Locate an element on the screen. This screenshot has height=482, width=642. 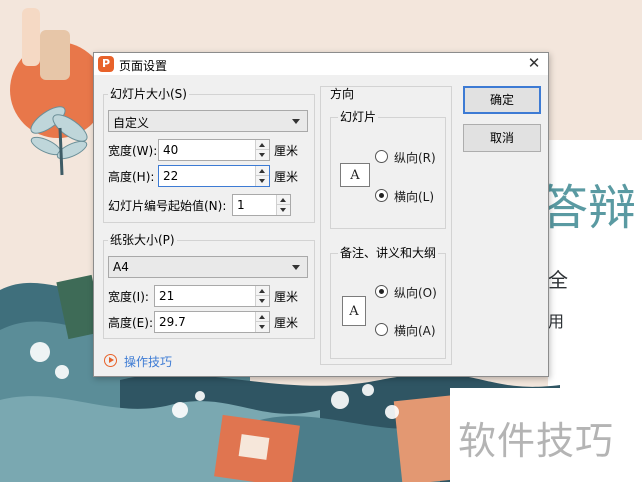
paper-size-selected: A4 is located at coordinates (121, 267).